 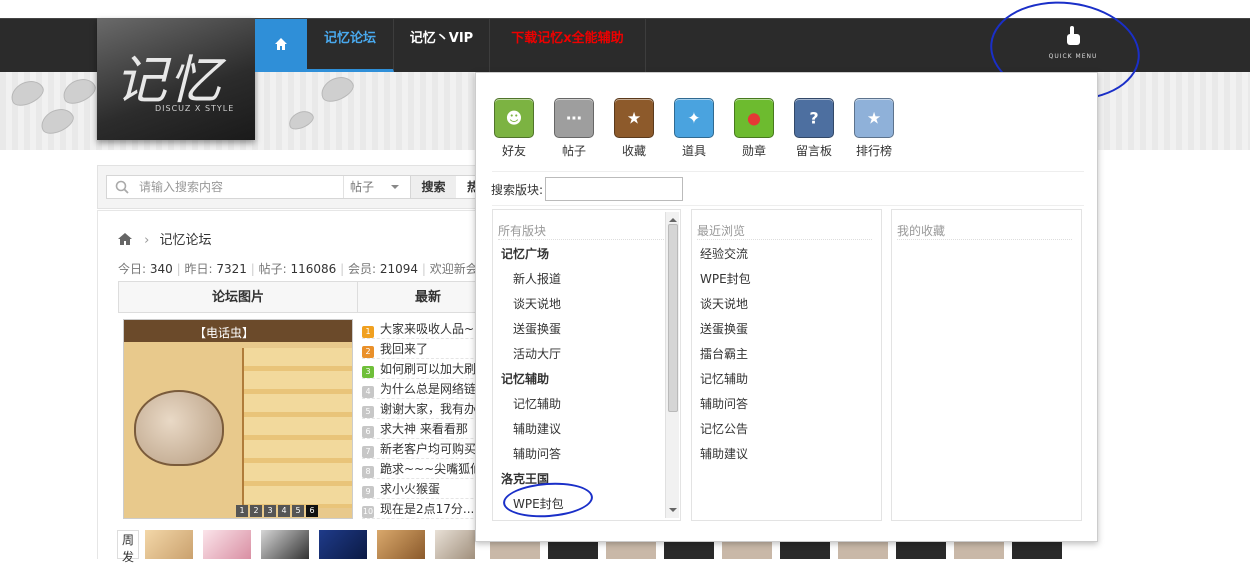 I want to click on tool-label: 道具, so click(x=693, y=151).